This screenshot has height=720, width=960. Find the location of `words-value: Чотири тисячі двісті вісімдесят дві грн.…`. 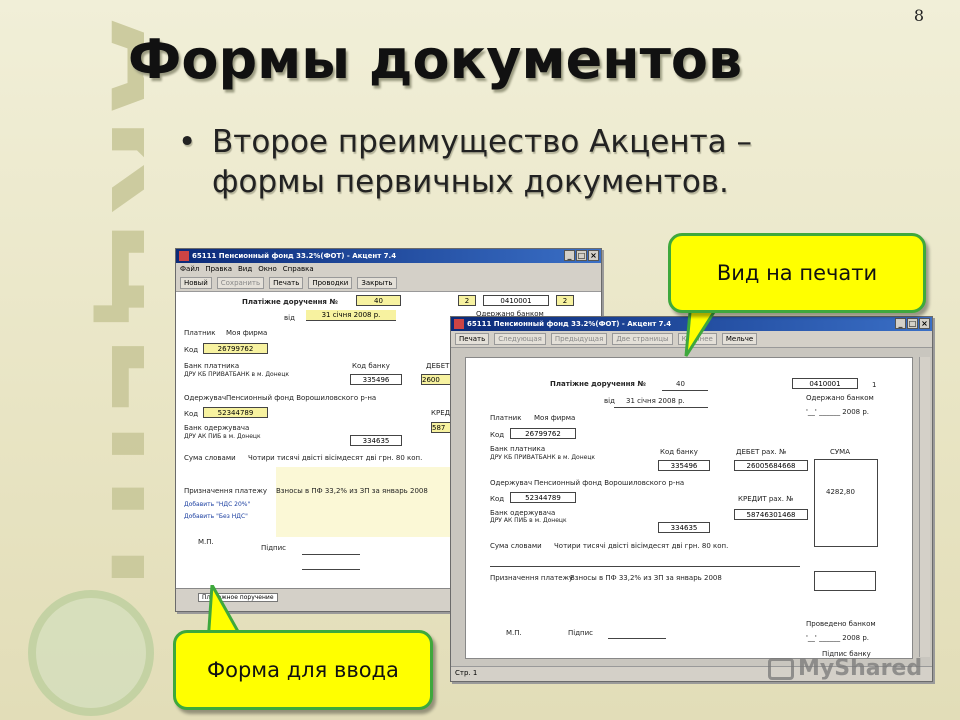

words-value: Чотири тисячі двісті вісімдесят дві грн.… is located at coordinates (335, 458).